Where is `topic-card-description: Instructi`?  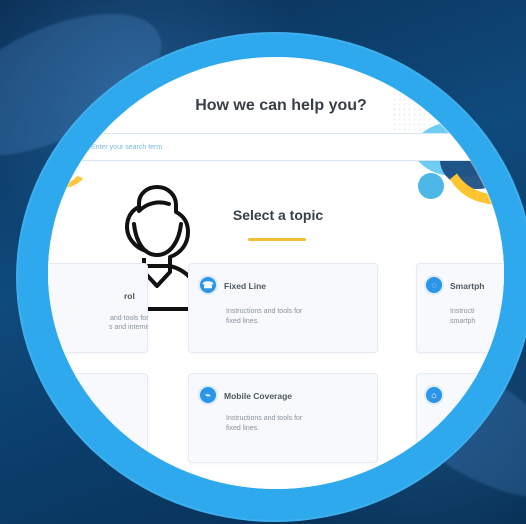
topic-card-description: Instructi is located at coordinates (462, 311).